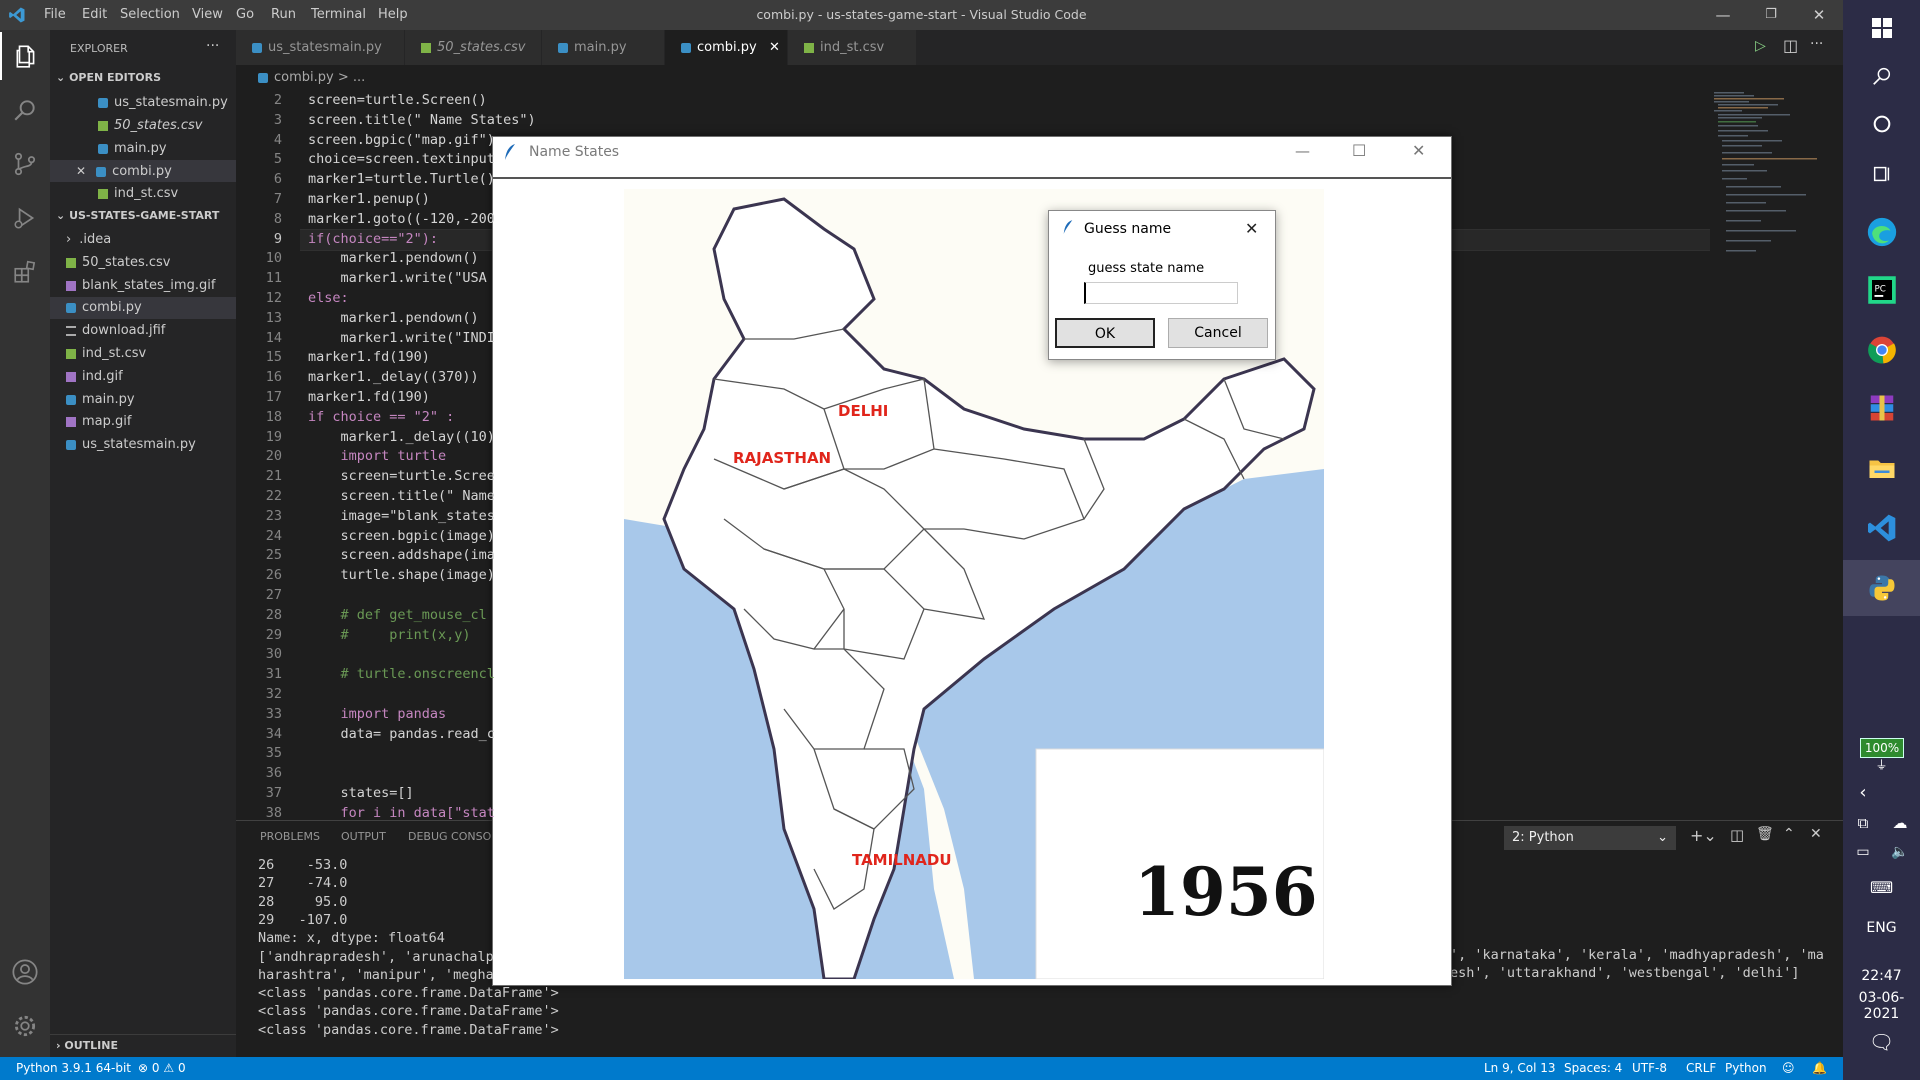  Describe the element at coordinates (1881, 1042) in the screenshot. I see `notifications-icon: 🗨` at that location.